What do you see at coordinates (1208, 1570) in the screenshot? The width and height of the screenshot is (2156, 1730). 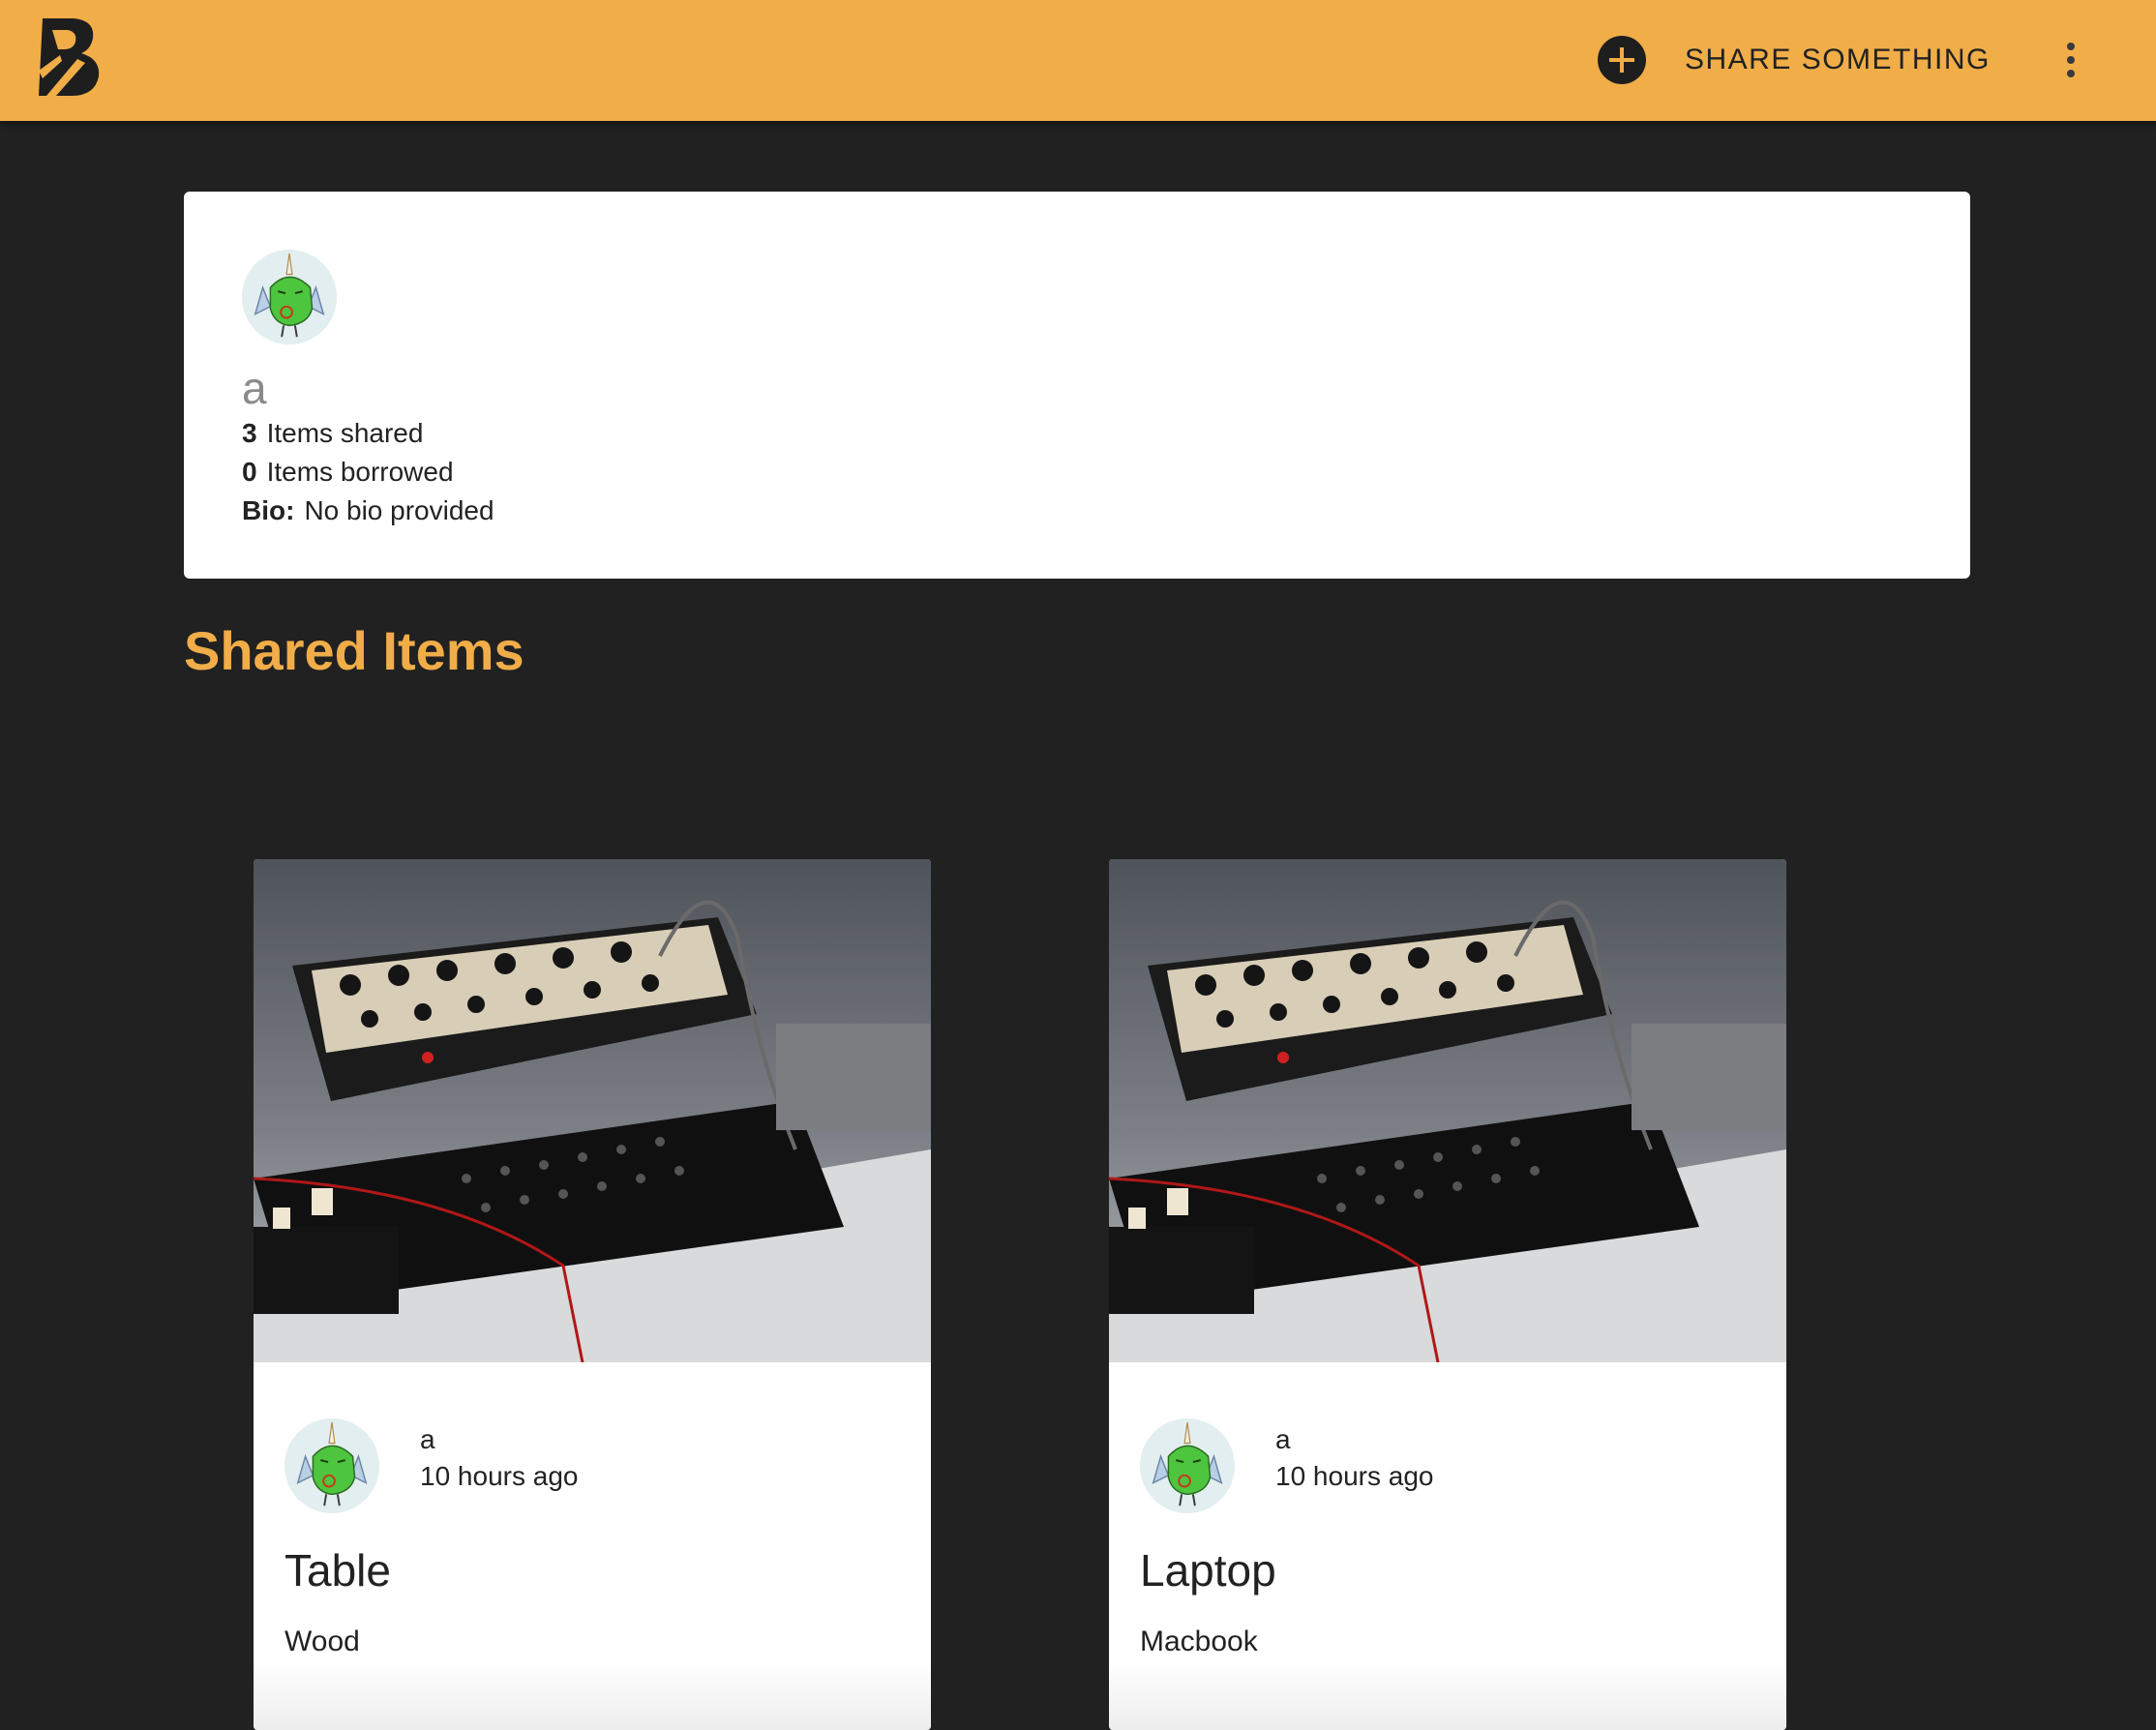 I see `item-title: Laptop` at bounding box center [1208, 1570].